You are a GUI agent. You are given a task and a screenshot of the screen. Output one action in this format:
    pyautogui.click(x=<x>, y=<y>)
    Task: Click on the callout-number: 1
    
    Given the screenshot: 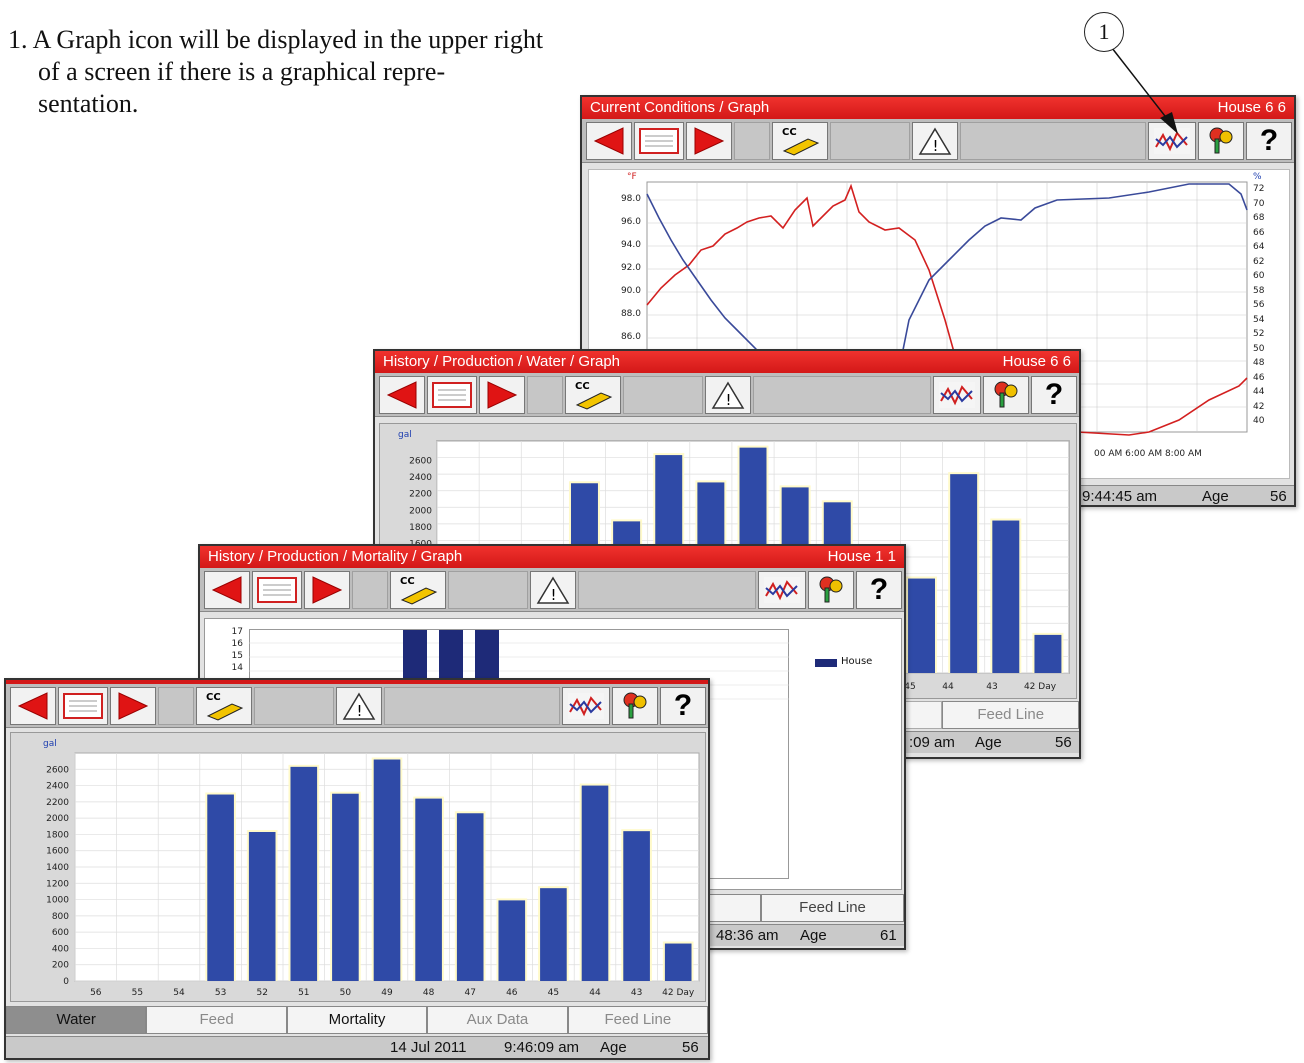 What is the action you would take?
    pyautogui.click(x=1104, y=32)
    